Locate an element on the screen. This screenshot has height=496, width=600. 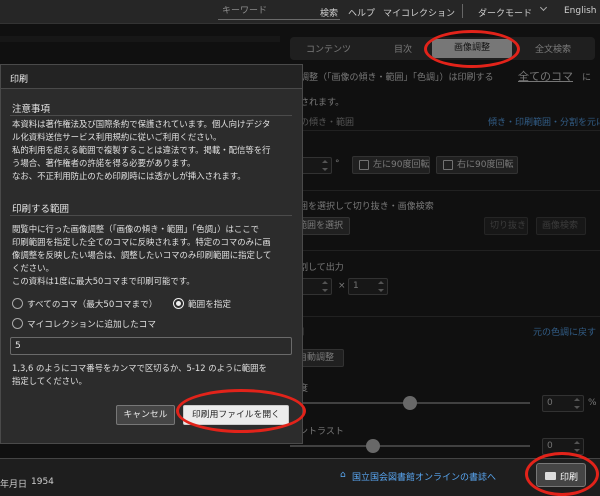
help-link: ヘルプ is located at coordinates (361, 12).